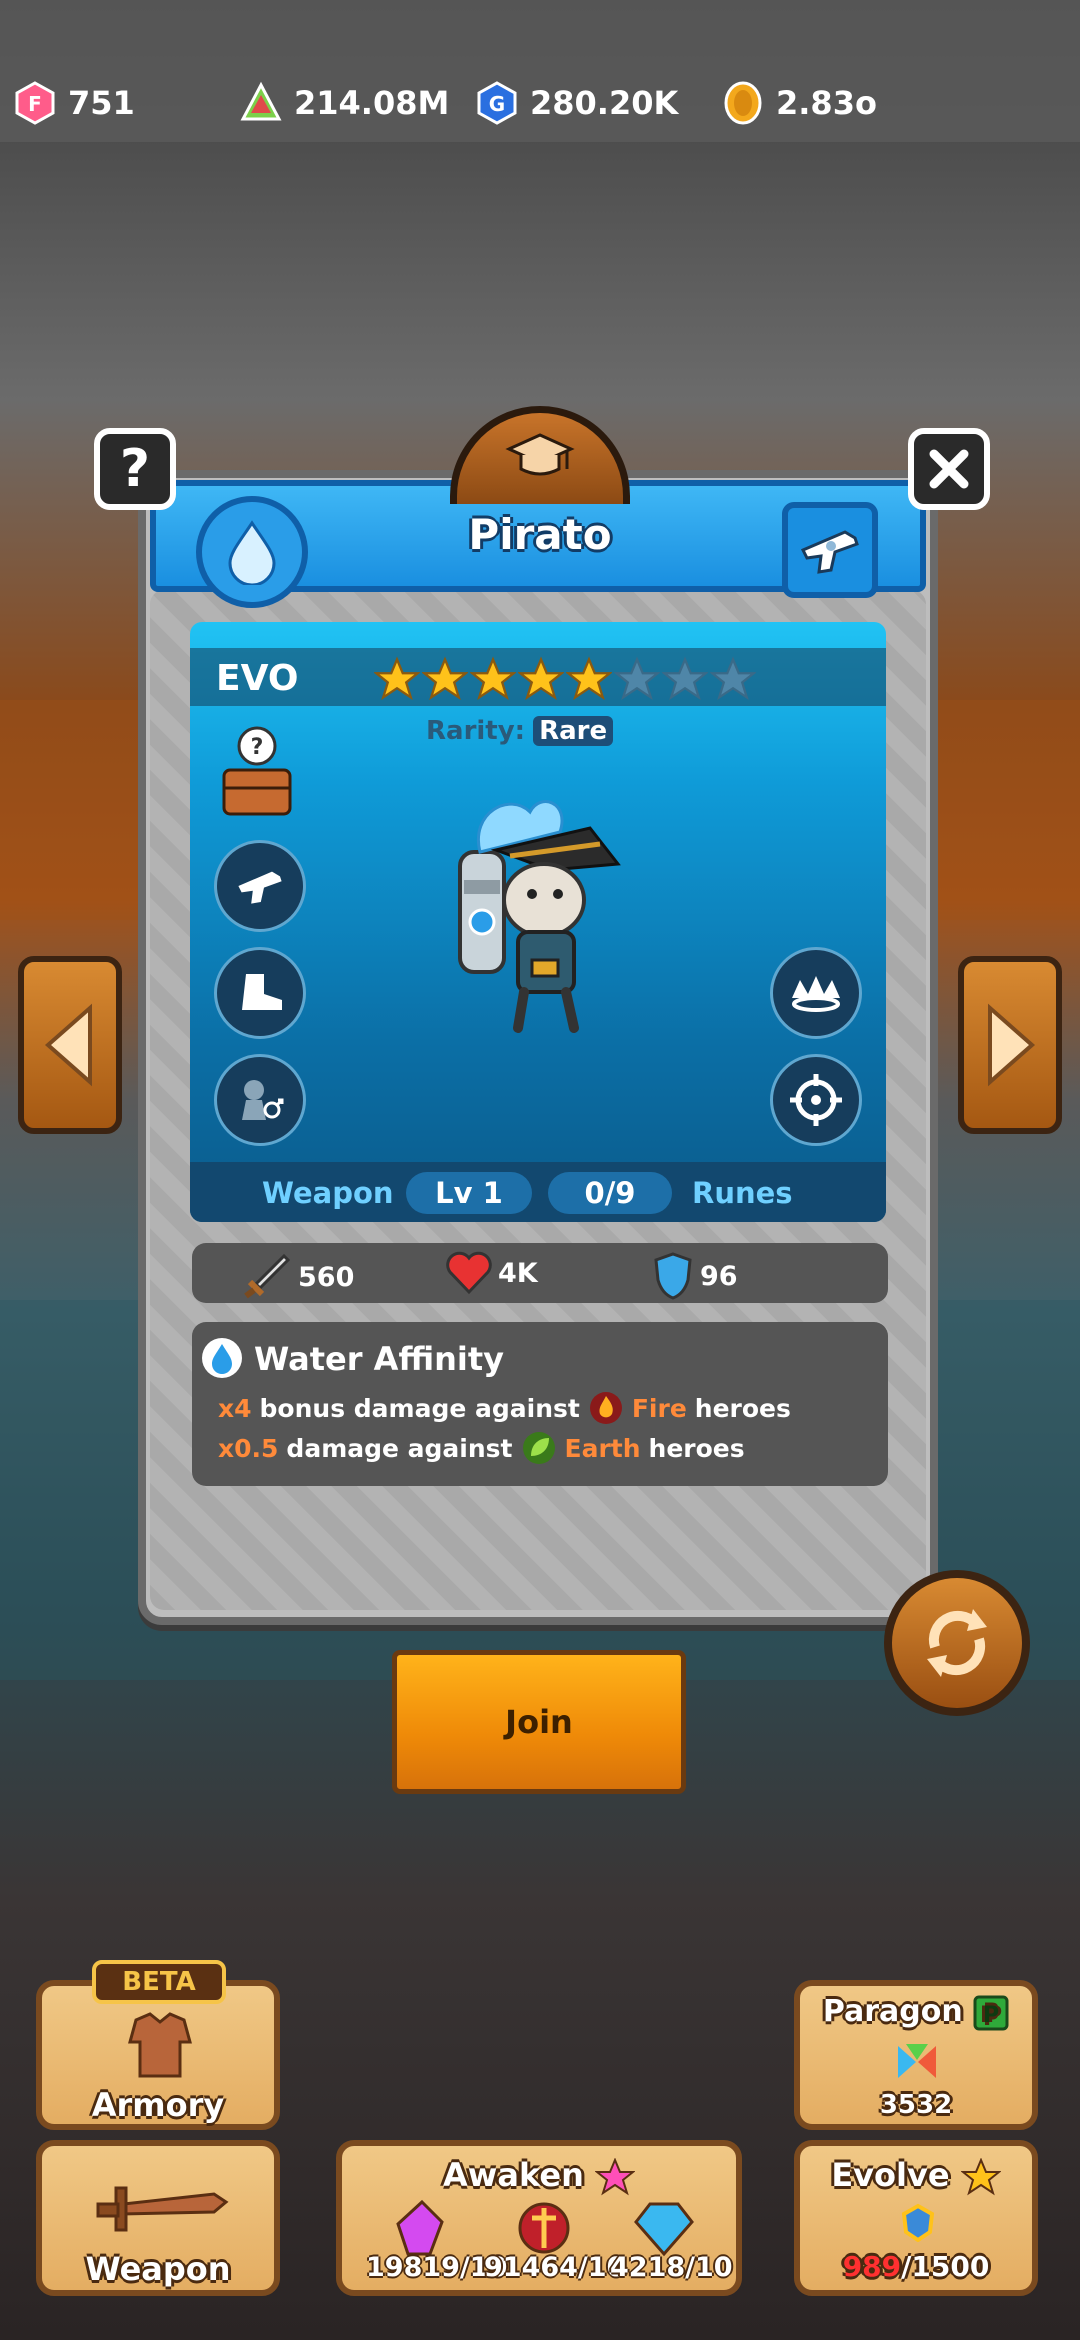 This screenshot has width=1080, height=2340. I want to click on next-hero-button, so click(1010, 1045).